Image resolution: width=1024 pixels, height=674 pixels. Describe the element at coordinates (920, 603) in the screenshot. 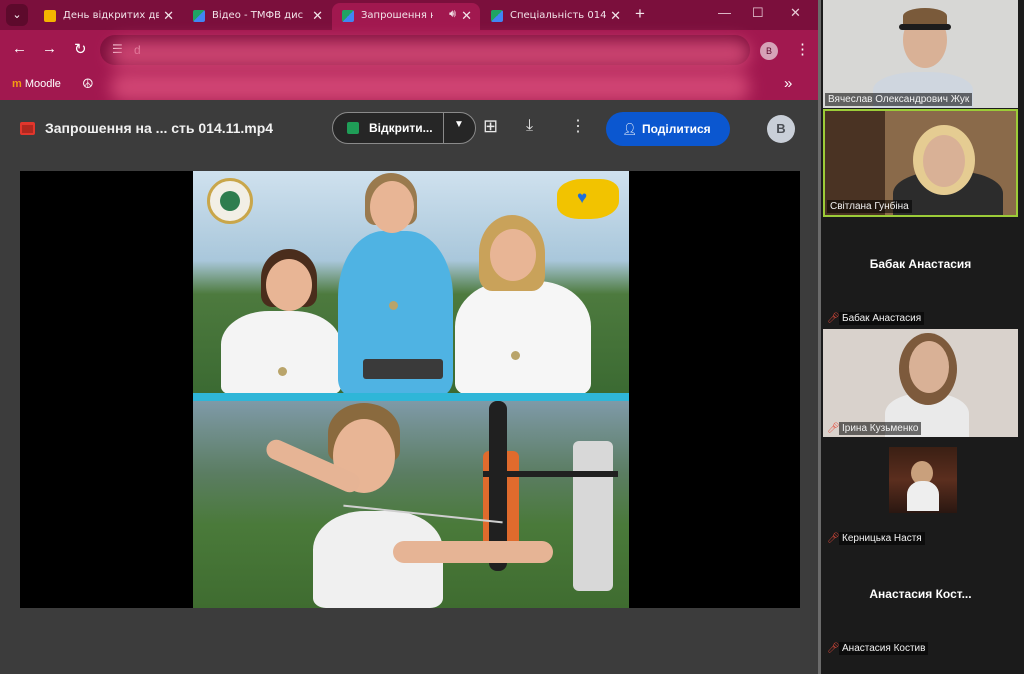

I see `participant-tile-6: Анастасия Кост... 🎤︎ Анастасия Костив` at that location.